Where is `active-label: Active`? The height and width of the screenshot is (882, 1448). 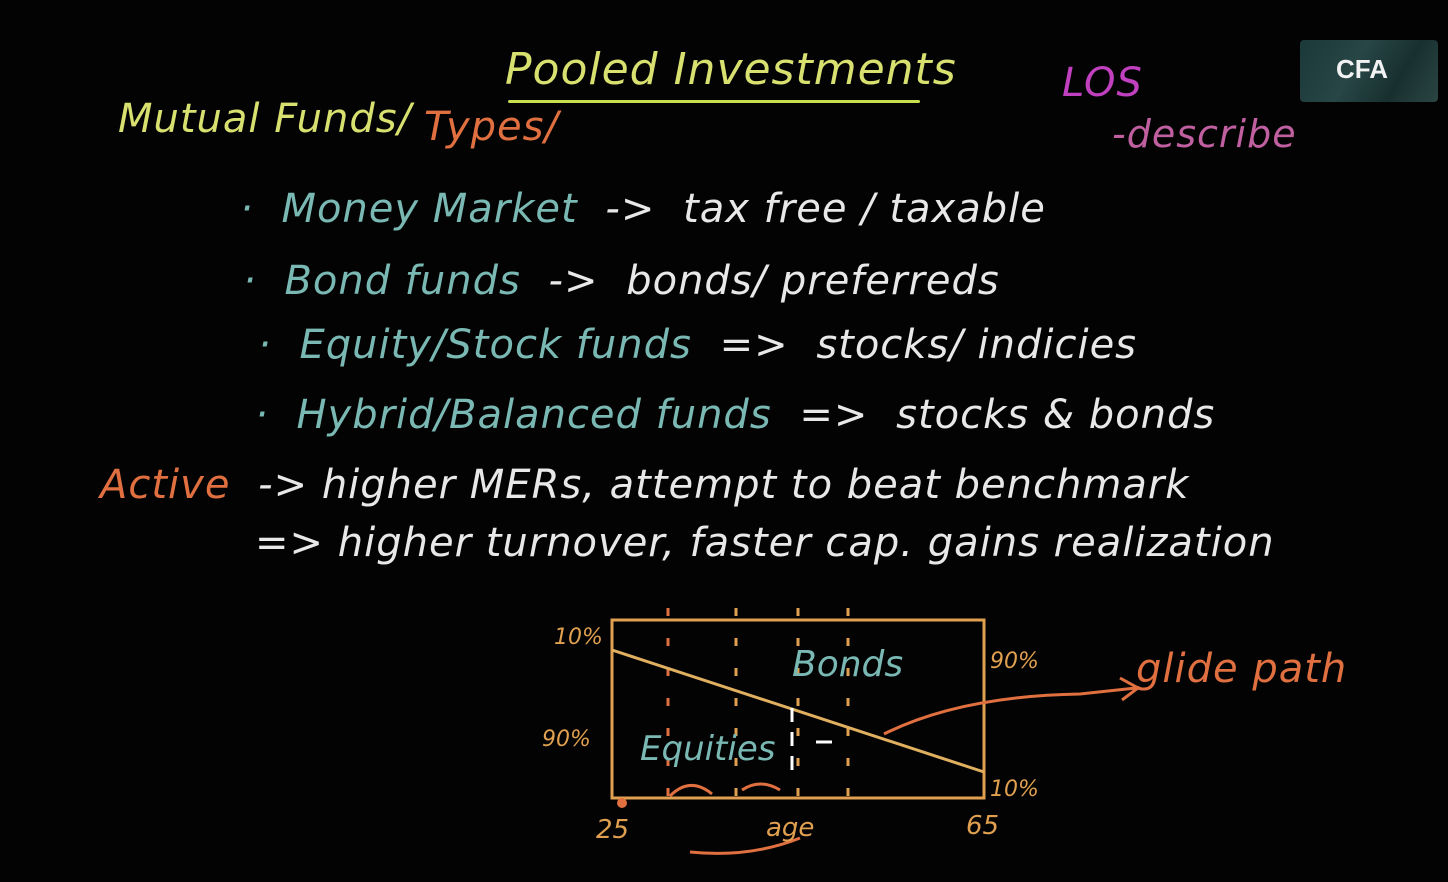 active-label: Active is located at coordinates (165, 485).